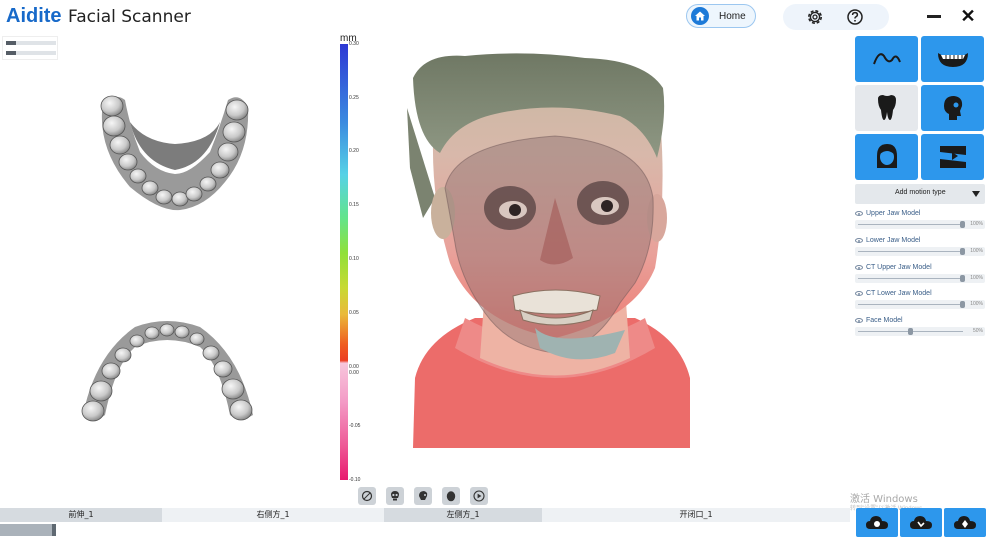  I want to click on brand-logo: Aidite, so click(34, 16).